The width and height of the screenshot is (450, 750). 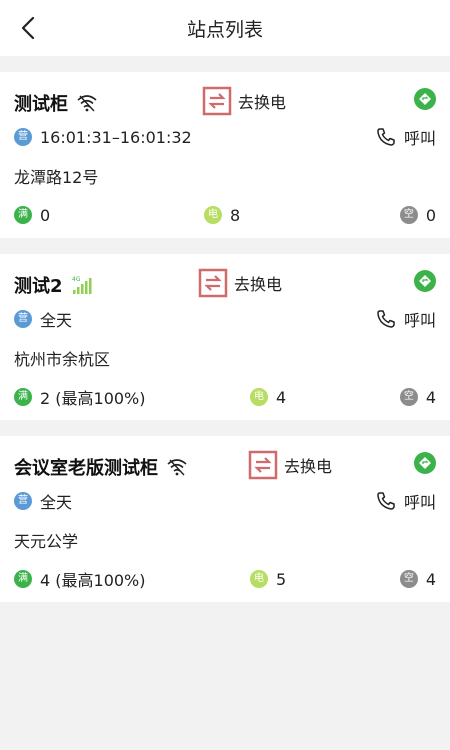 I want to click on station-name: 测试柜, so click(x=41, y=104).